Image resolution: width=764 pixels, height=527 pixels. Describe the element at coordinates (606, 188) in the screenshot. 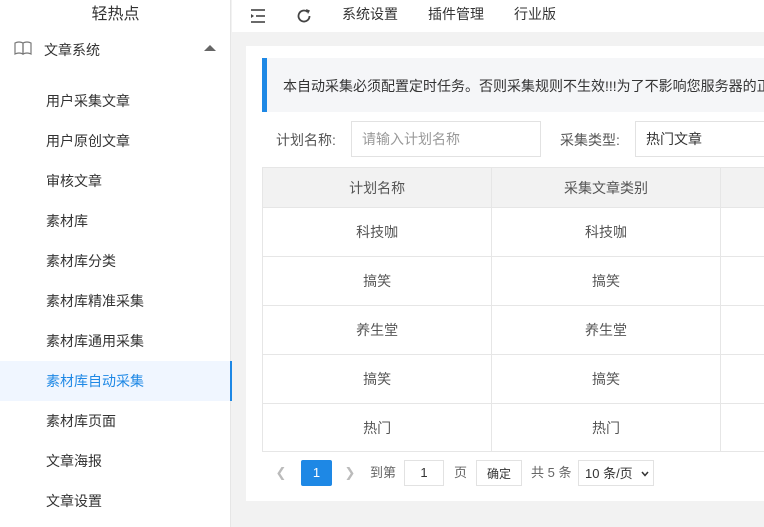

I see `header-article-category: 采集文章类别` at that location.